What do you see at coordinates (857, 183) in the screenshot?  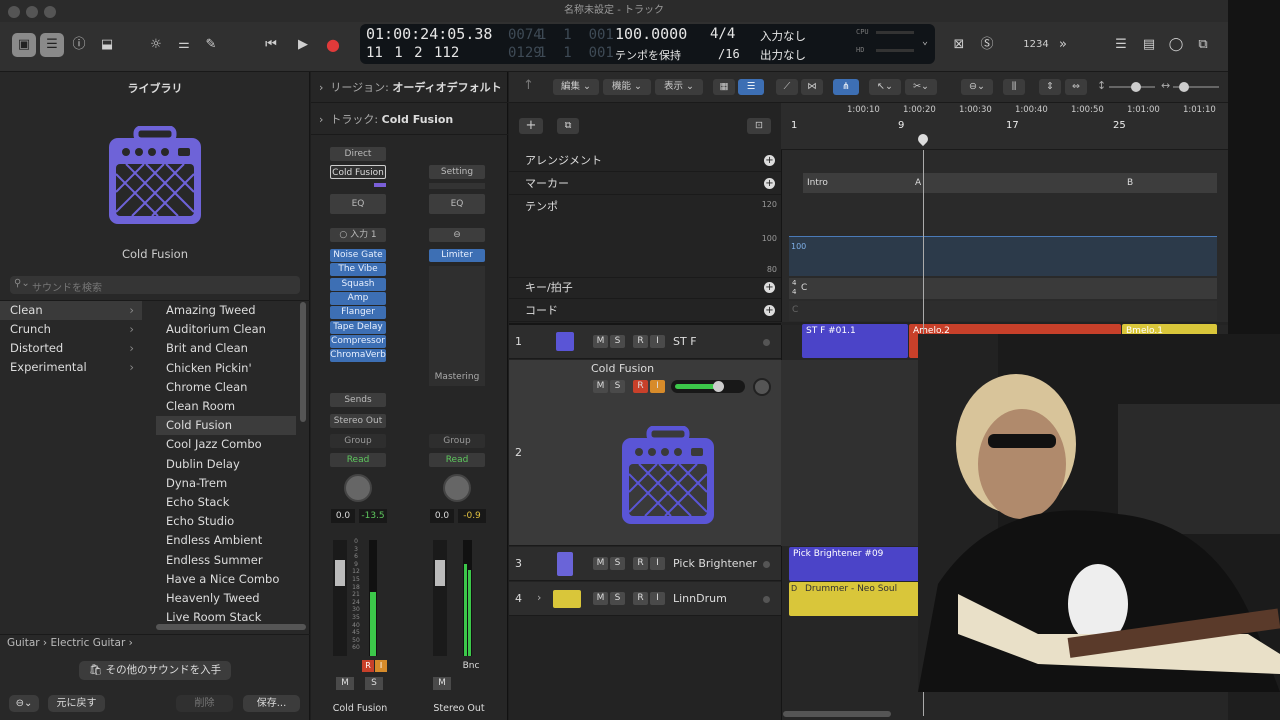 I see `marker-intro: Intro` at bounding box center [857, 183].